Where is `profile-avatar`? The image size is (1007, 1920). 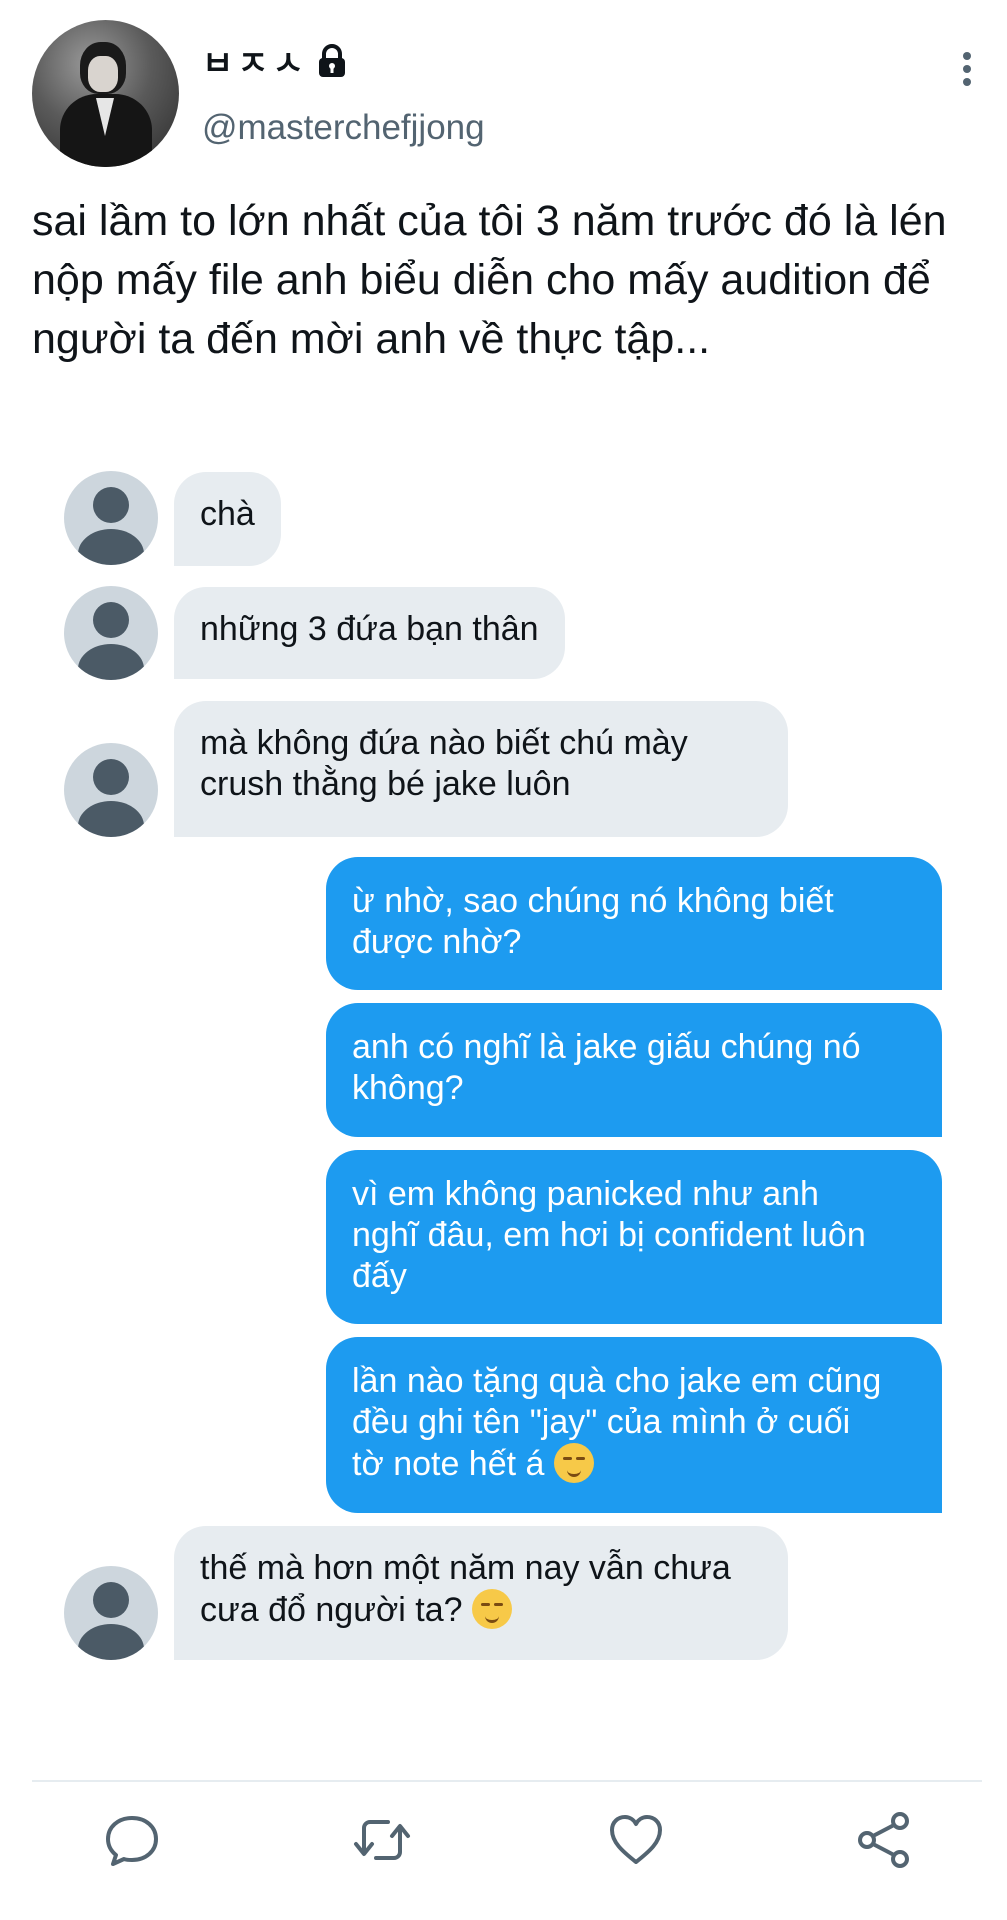
profile-avatar is located at coordinates (105, 93).